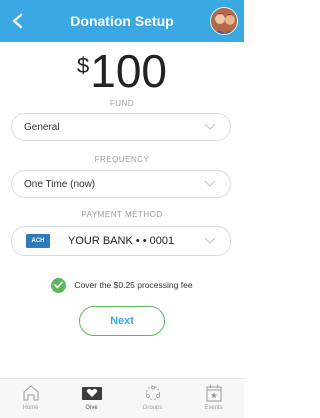 This screenshot has height=418, width=320. I want to click on tab-groups: Groups, so click(152, 398).